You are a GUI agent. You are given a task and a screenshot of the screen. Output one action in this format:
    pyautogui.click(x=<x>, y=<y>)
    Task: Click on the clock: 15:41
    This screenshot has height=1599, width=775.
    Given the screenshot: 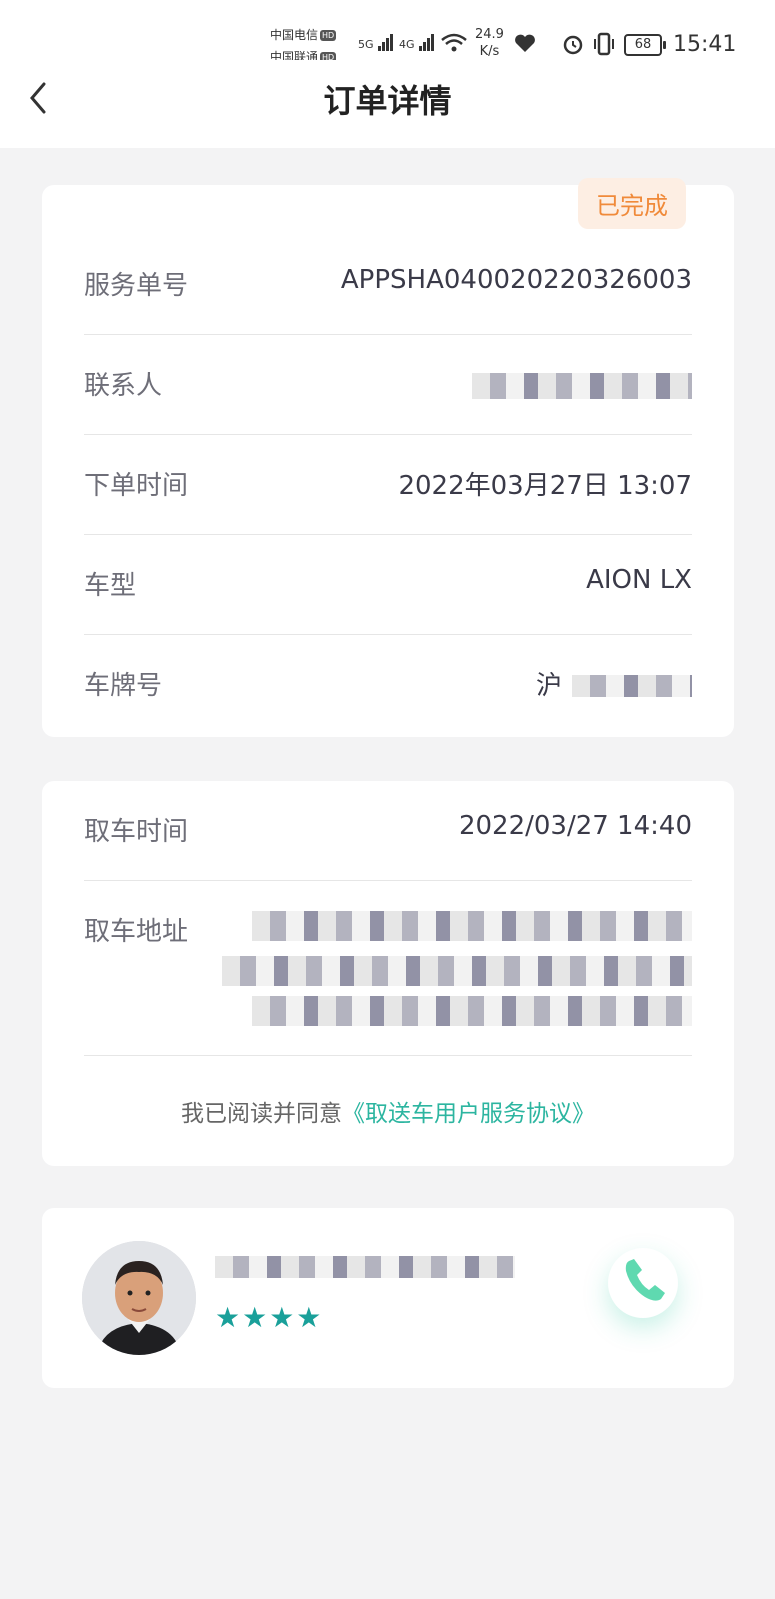 What is the action you would take?
    pyautogui.click(x=705, y=44)
    